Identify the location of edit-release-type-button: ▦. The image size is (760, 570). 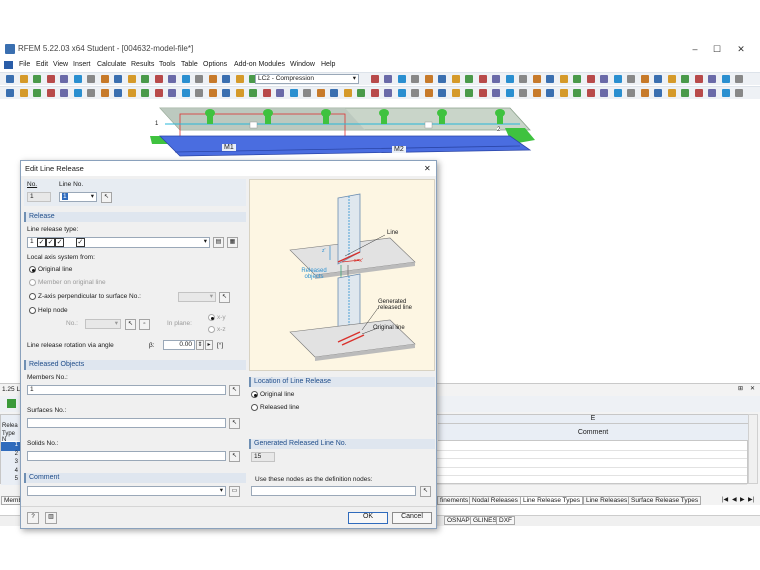
(232, 242).